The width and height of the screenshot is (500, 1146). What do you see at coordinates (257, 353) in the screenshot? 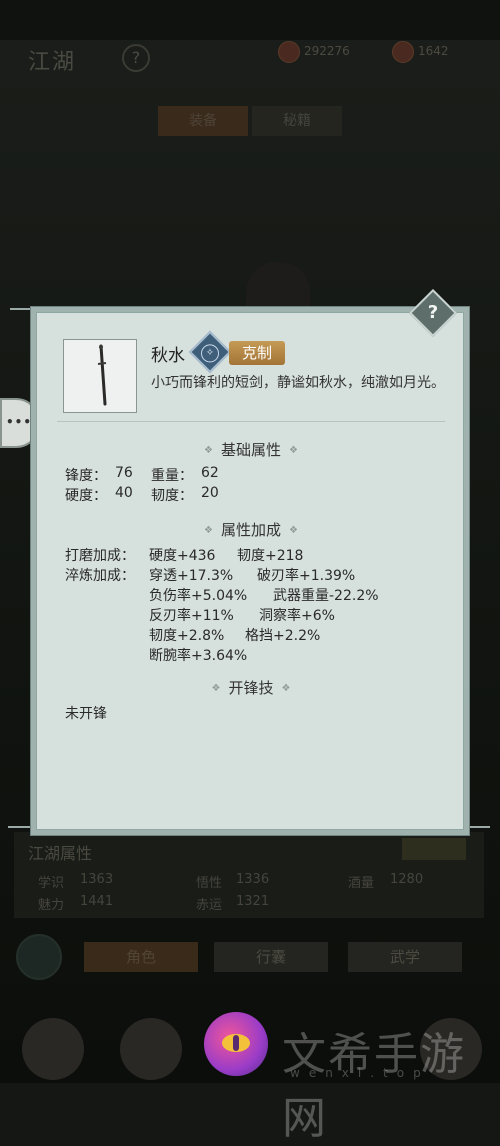
I see `restraint-label: 克制` at bounding box center [257, 353].